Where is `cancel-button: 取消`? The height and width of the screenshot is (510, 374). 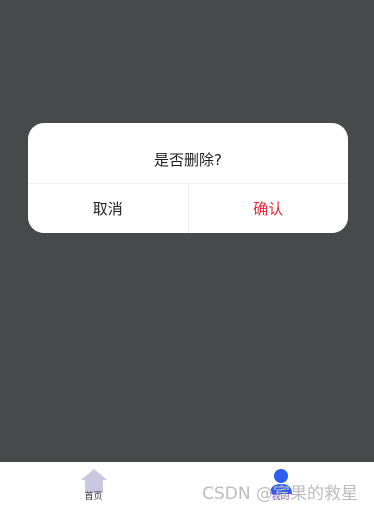
cancel-button: 取消 is located at coordinates (108, 208).